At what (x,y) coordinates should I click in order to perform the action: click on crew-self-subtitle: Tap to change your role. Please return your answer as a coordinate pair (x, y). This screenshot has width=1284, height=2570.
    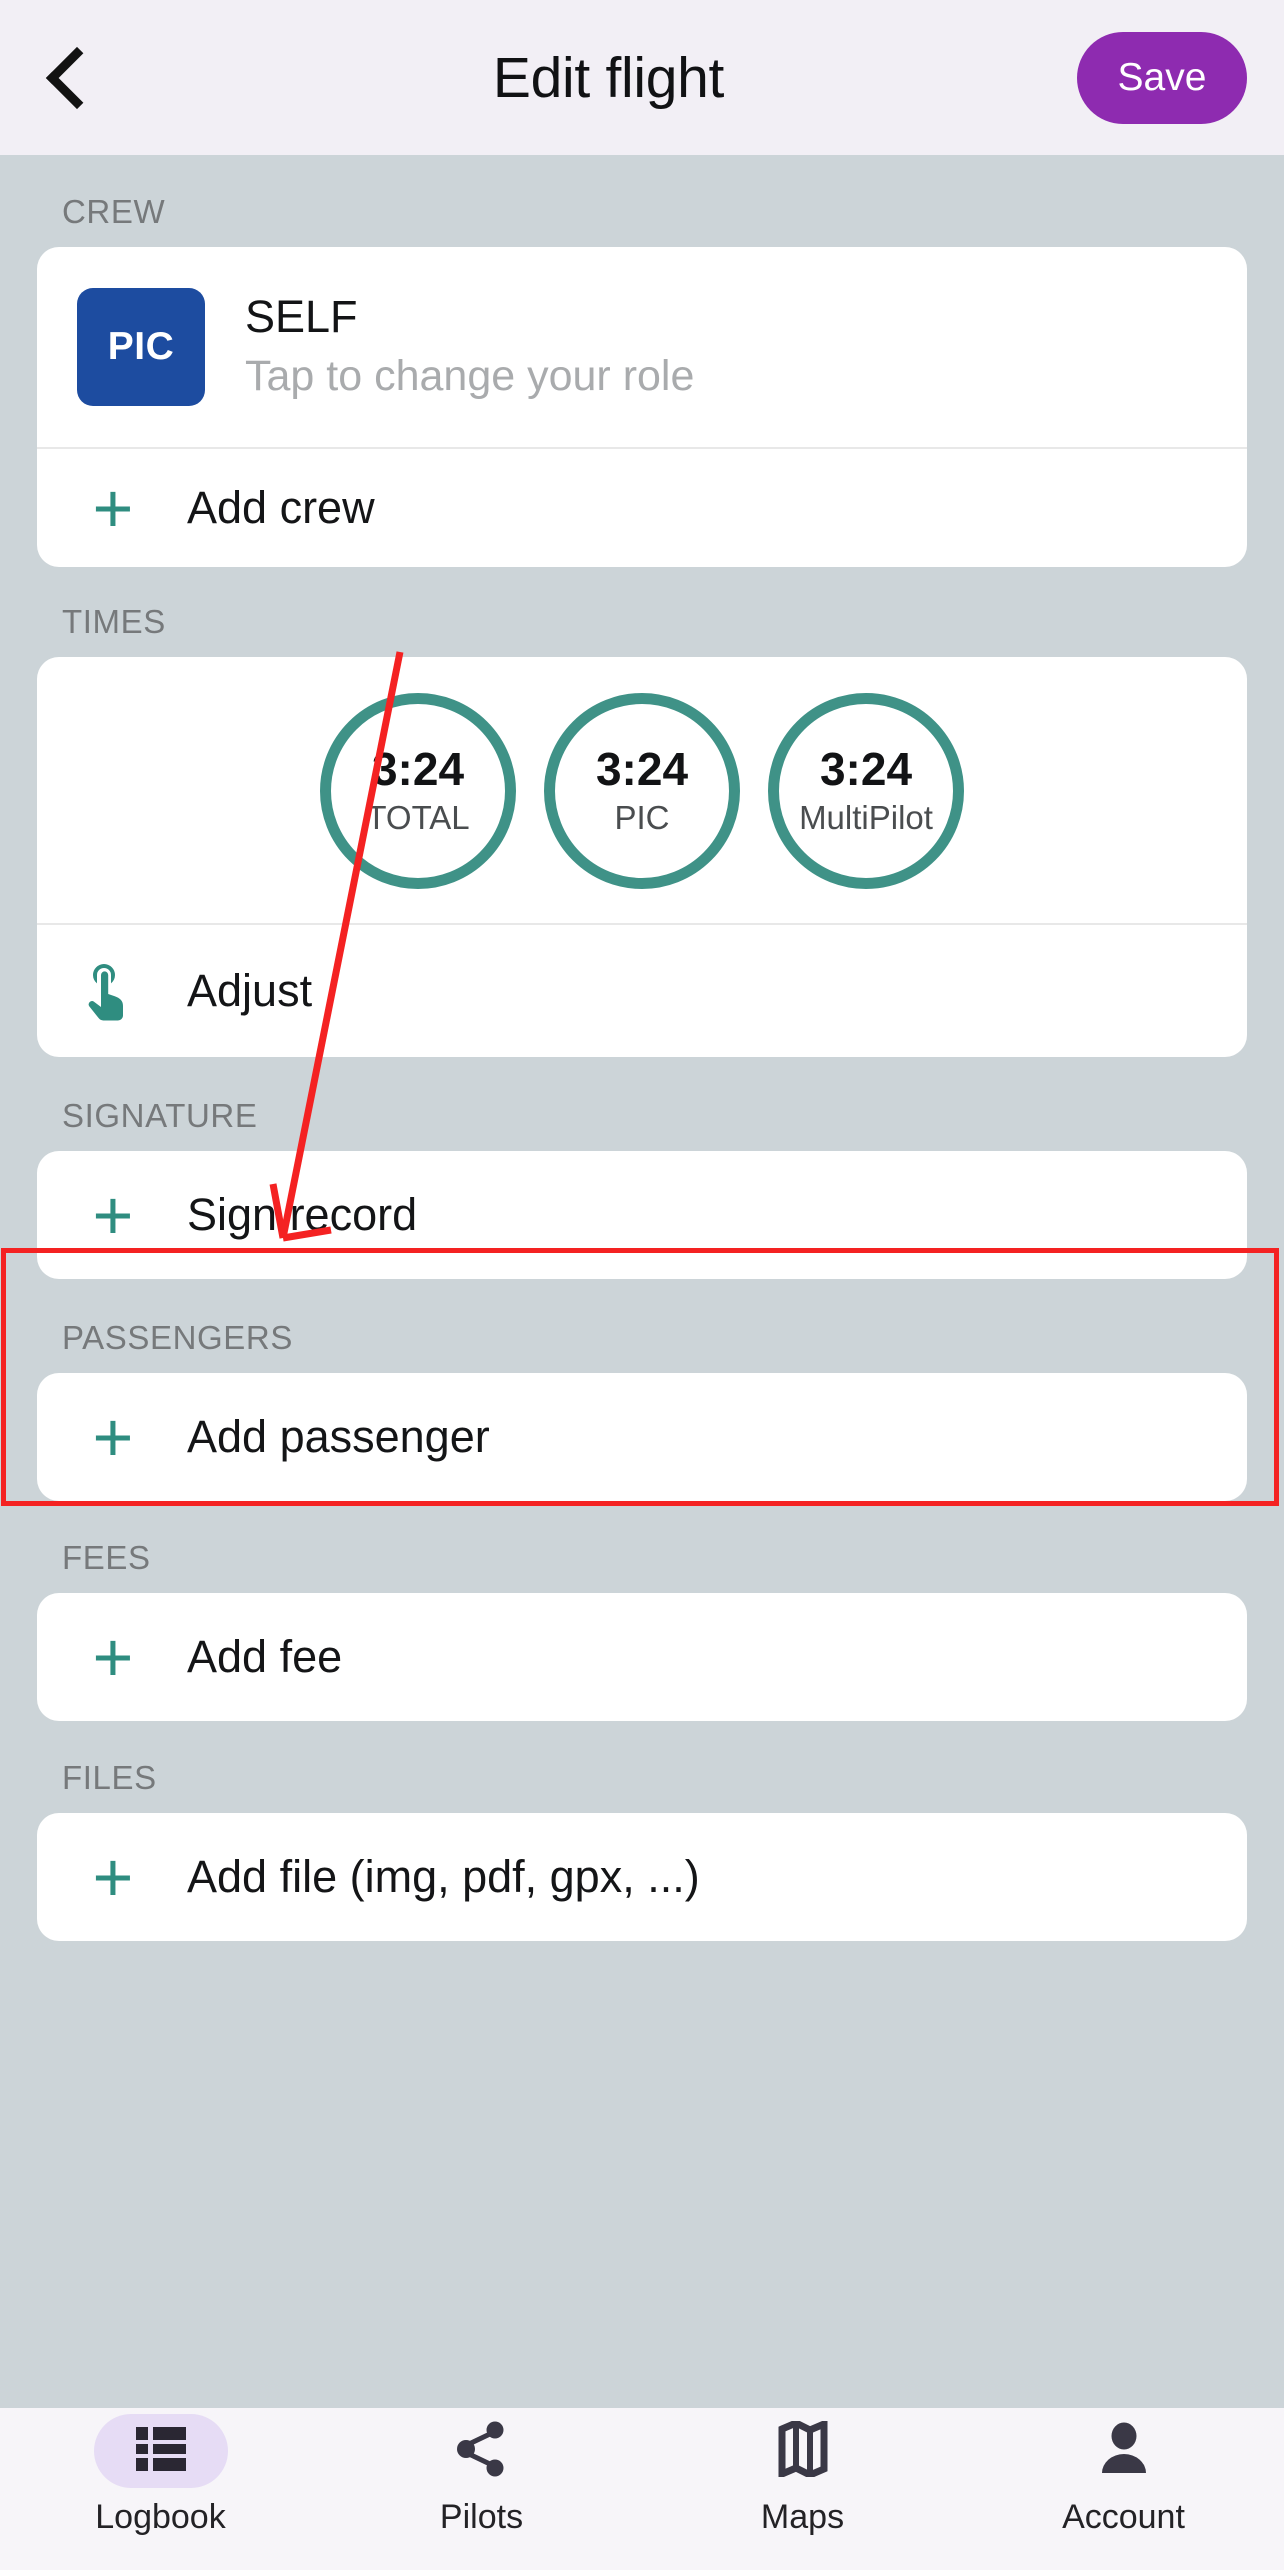
    Looking at the image, I should click on (470, 376).